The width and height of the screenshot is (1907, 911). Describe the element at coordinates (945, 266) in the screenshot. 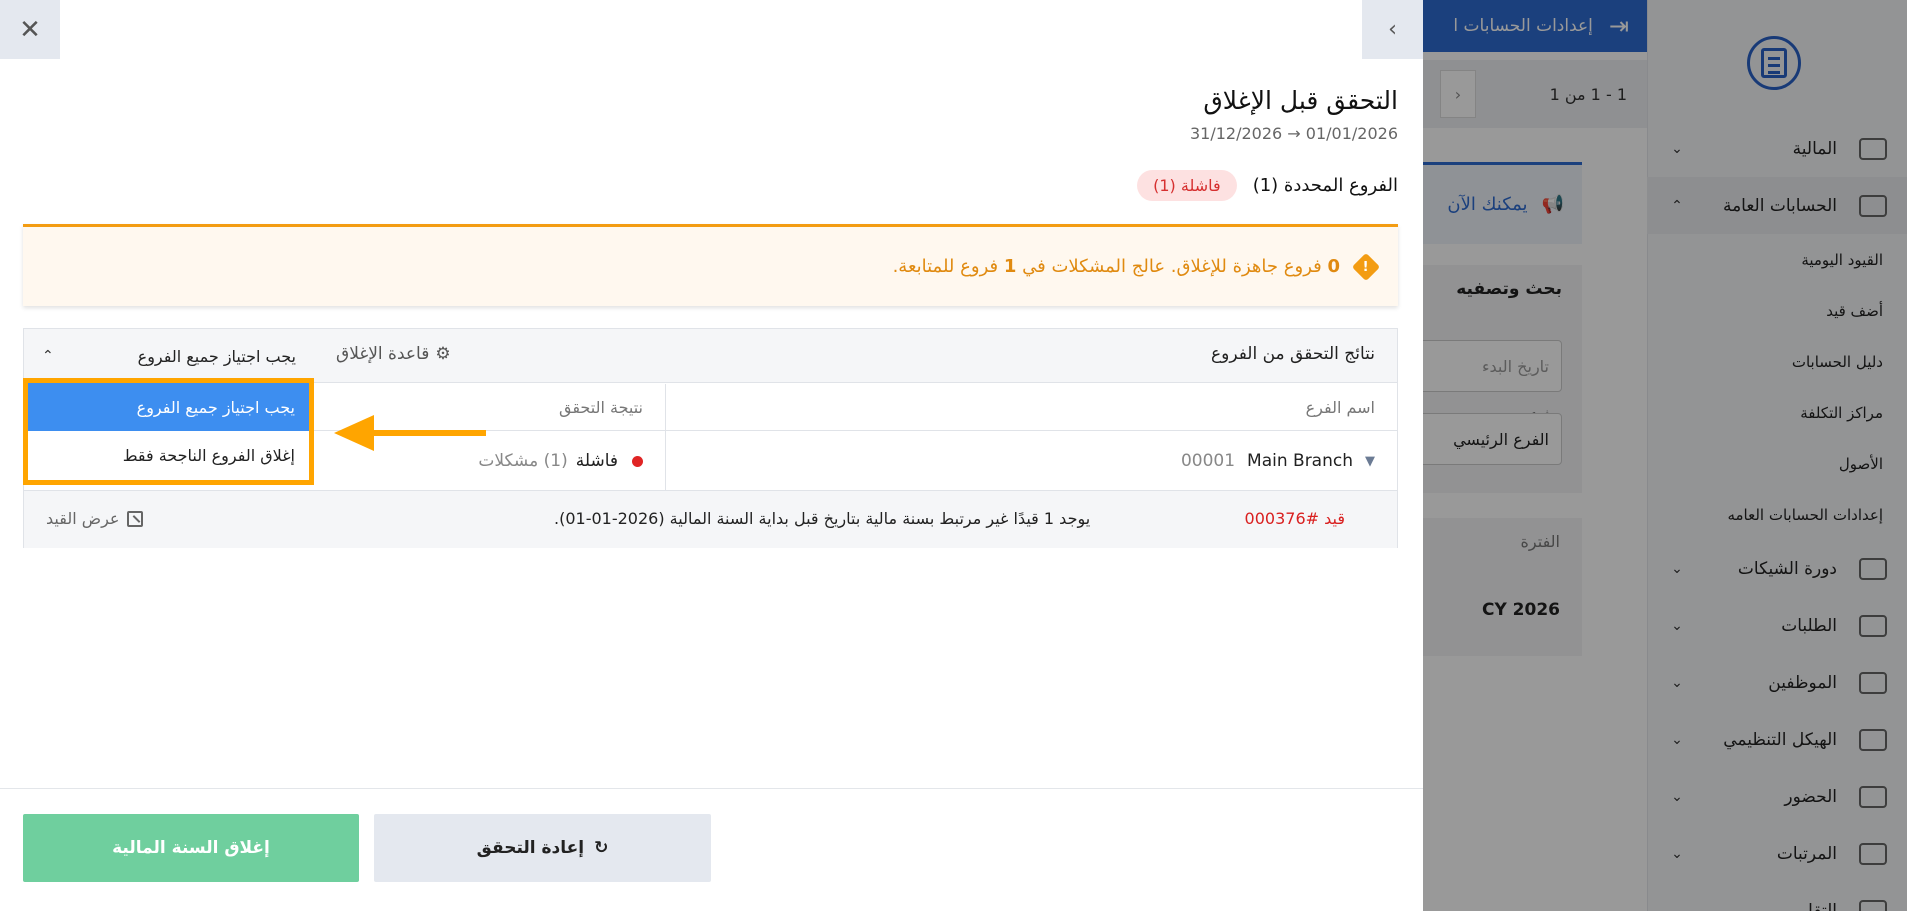

I see `alert-text-part2: فروع للمتابعة.` at that location.